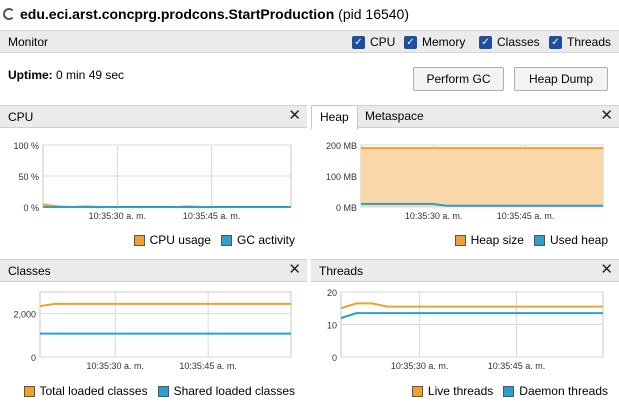 The height and width of the screenshot is (407, 619). I want to click on process-id: (pid 16540), so click(373, 14).